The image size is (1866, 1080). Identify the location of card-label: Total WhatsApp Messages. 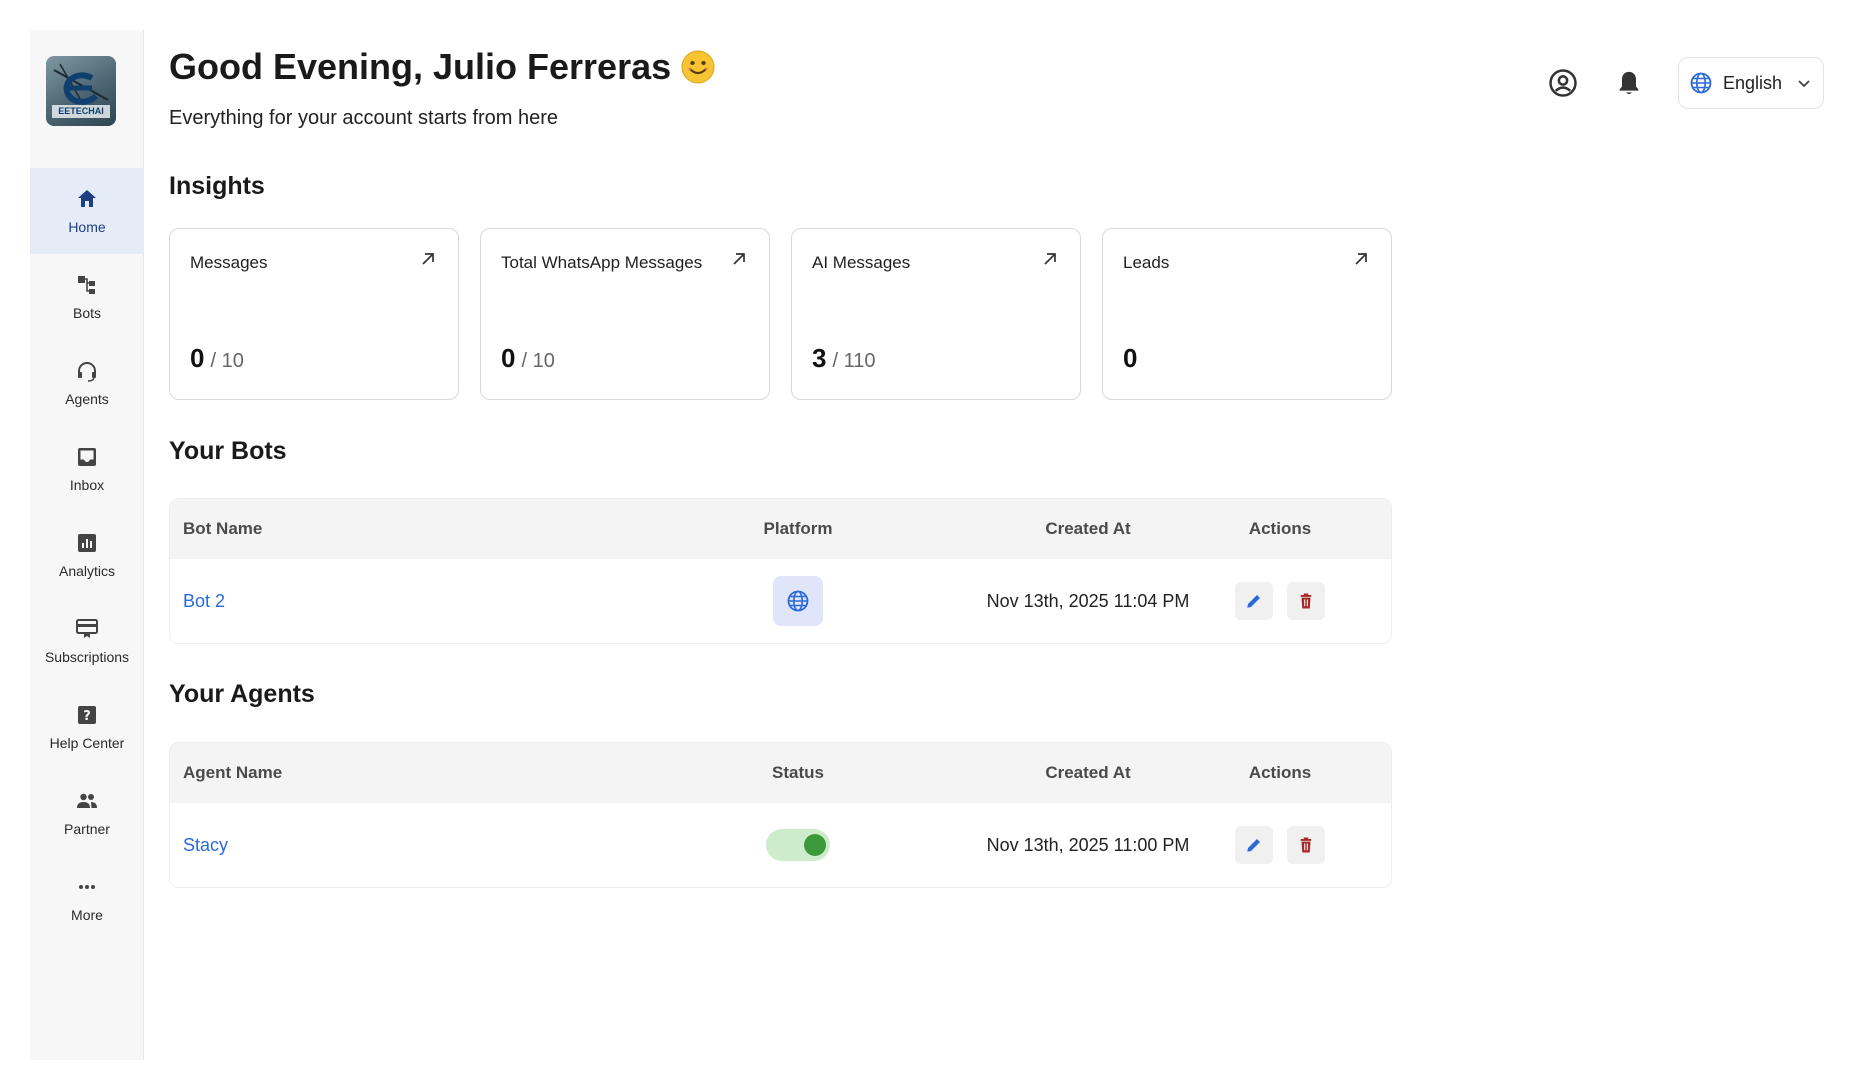
(602, 262).